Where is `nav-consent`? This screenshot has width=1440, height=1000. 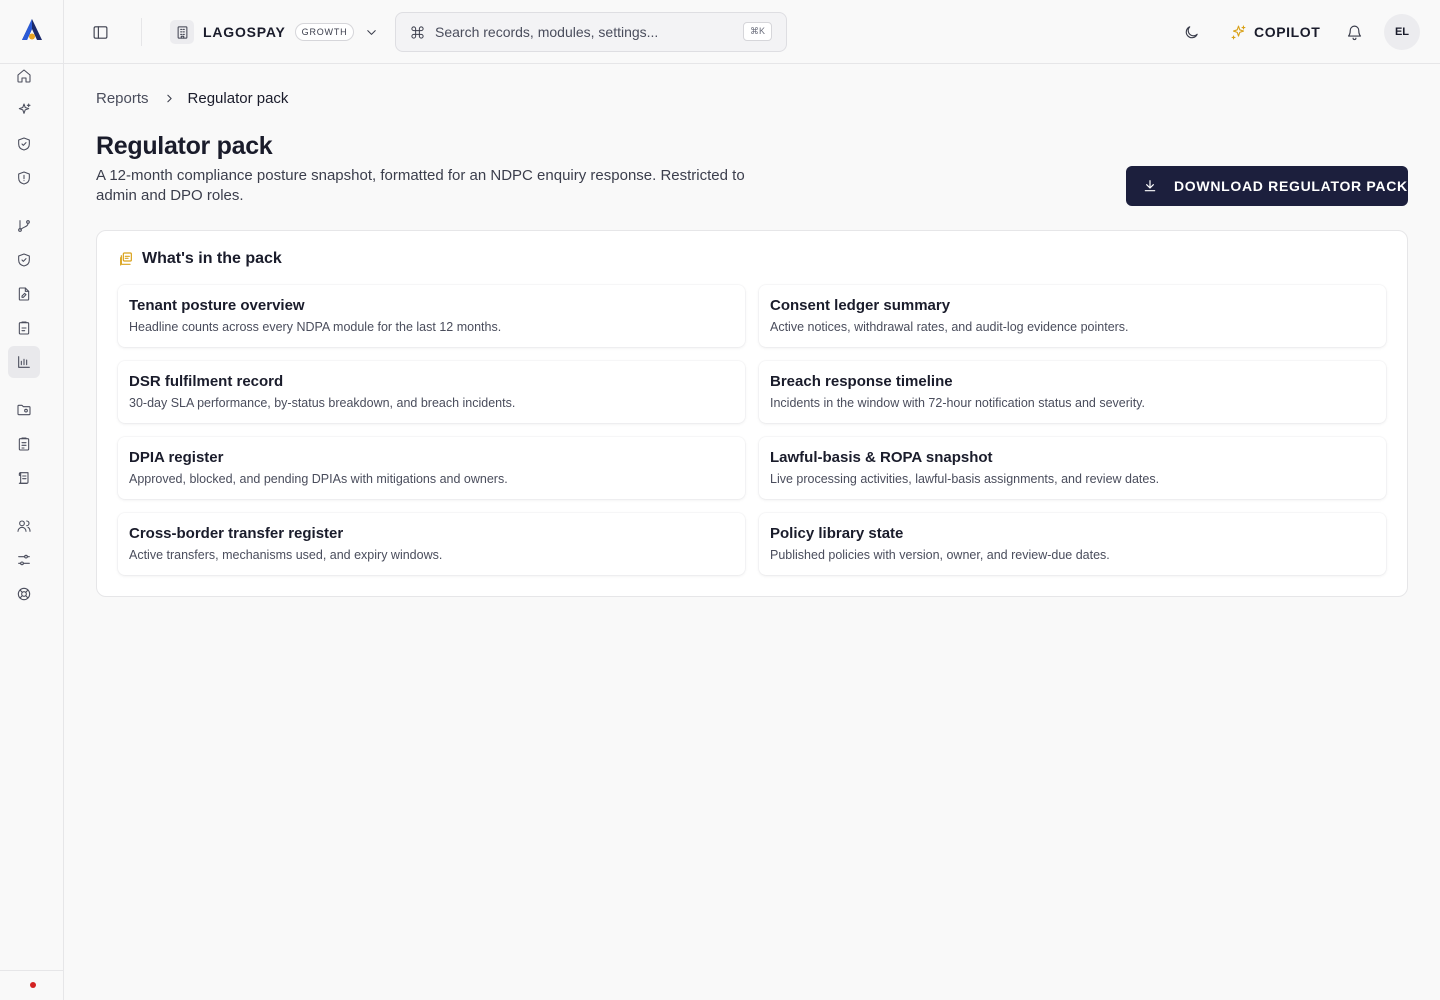 nav-consent is located at coordinates (24, 260).